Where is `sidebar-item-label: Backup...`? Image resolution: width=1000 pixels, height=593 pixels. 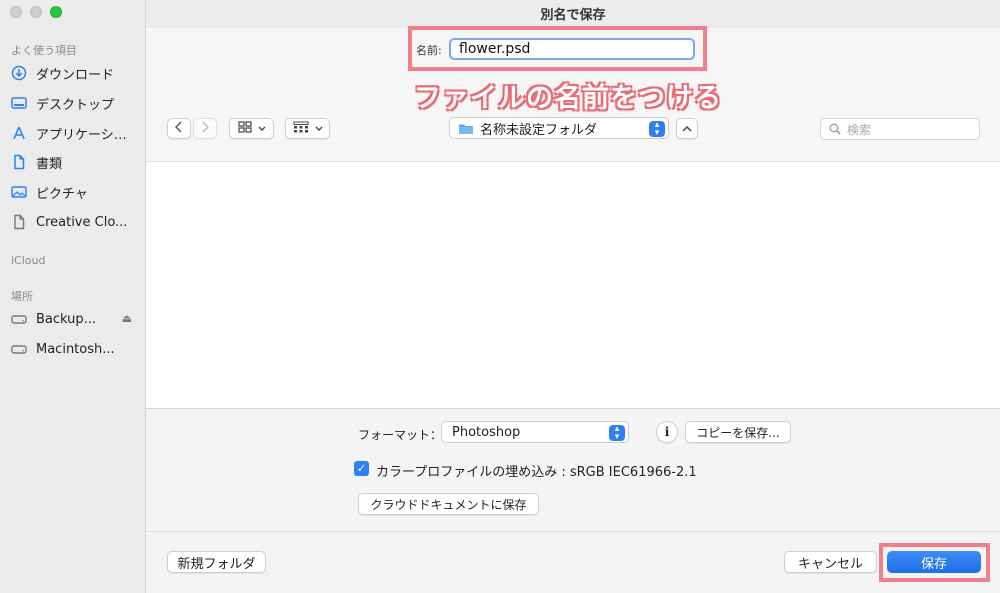 sidebar-item-label: Backup... is located at coordinates (66, 319).